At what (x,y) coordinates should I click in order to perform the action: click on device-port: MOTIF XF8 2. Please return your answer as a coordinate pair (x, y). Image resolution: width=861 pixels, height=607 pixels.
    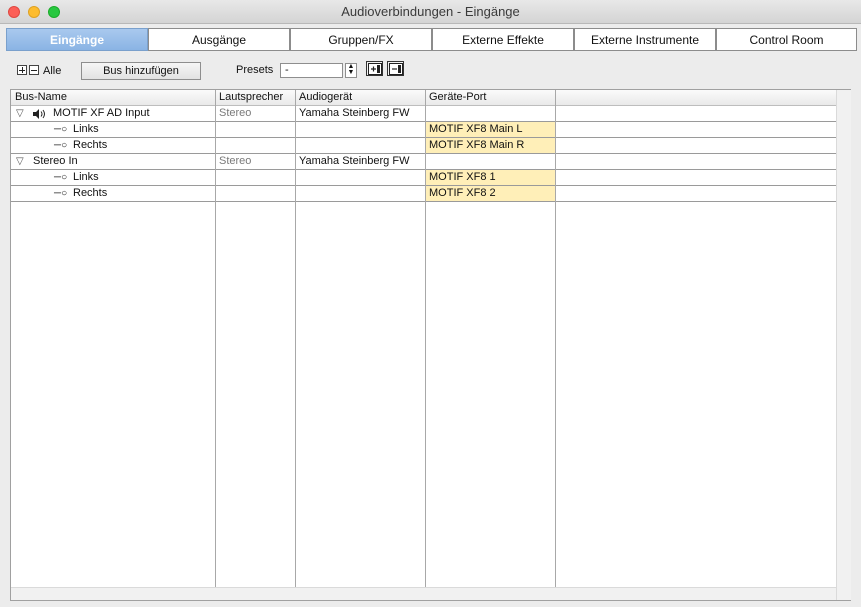
    Looking at the image, I should click on (490, 193).